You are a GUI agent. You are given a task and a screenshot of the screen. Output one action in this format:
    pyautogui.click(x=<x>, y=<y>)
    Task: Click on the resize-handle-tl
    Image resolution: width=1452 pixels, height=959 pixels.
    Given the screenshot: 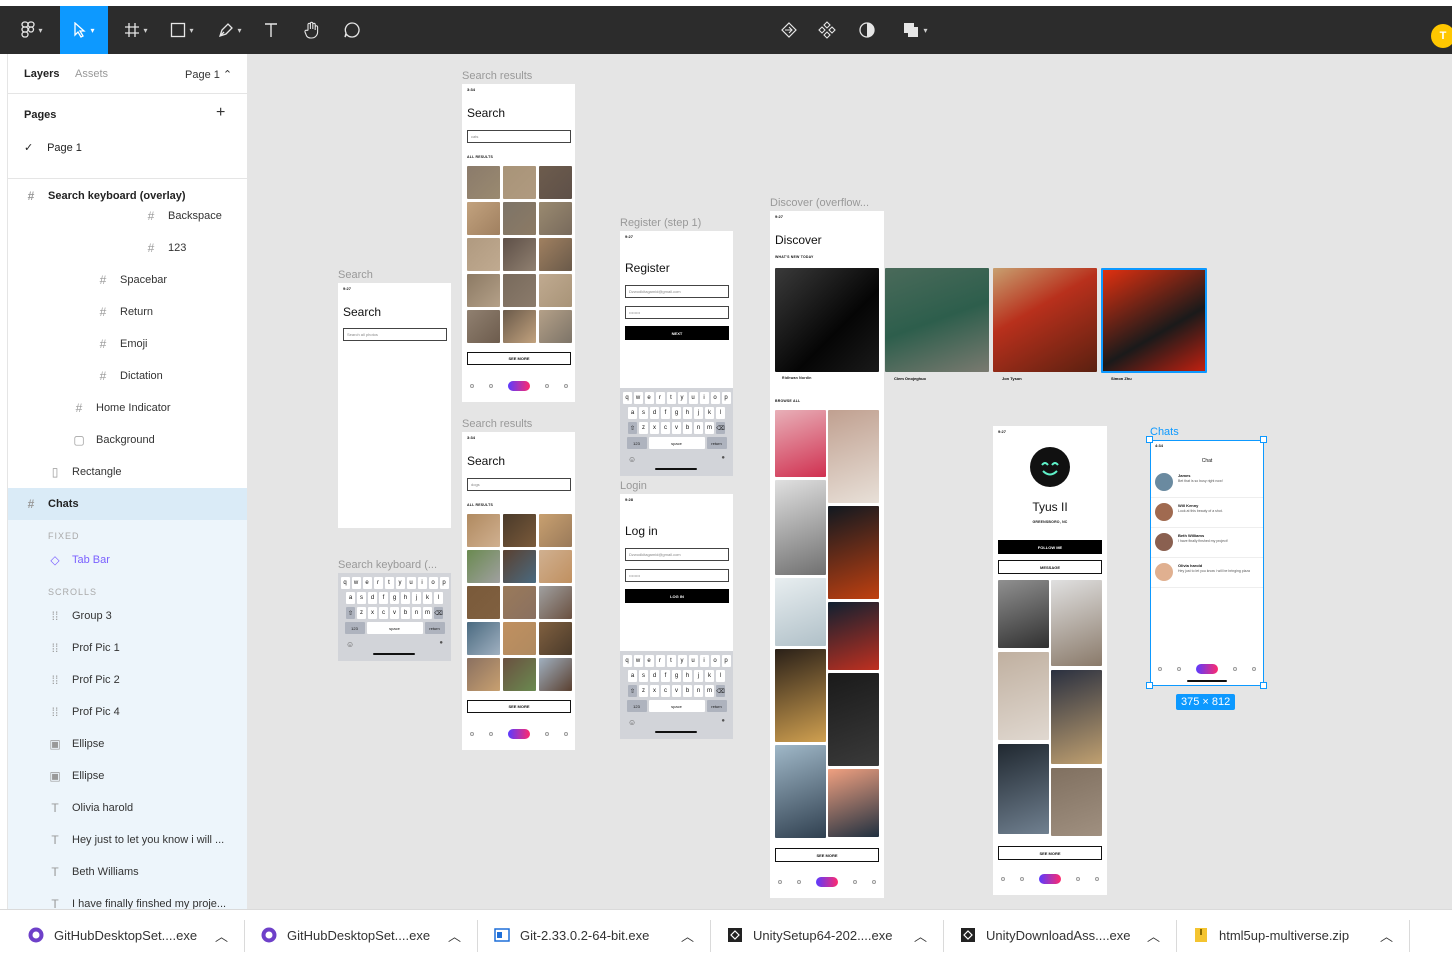 What is the action you would take?
    pyautogui.click(x=1149, y=439)
    